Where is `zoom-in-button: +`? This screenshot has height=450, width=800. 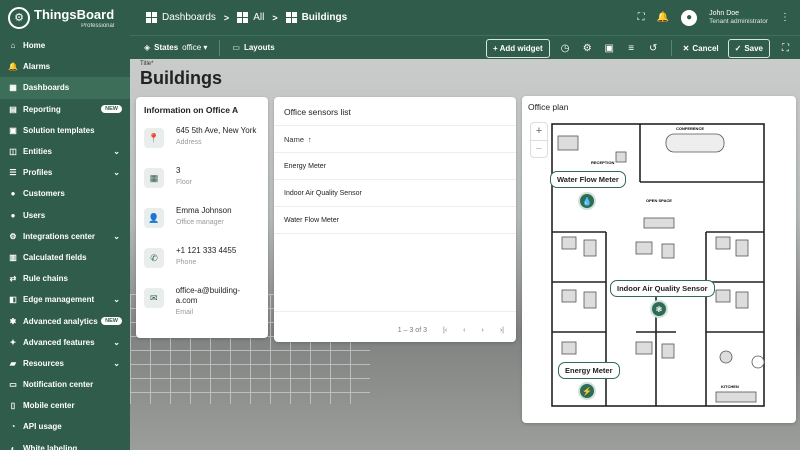
zoom-in-button: + is located at coordinates (539, 131).